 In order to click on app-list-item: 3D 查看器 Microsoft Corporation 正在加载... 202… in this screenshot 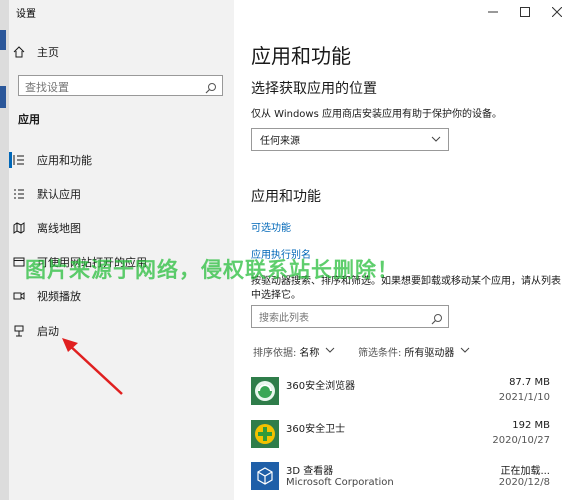, I will do `click(409, 480)`.